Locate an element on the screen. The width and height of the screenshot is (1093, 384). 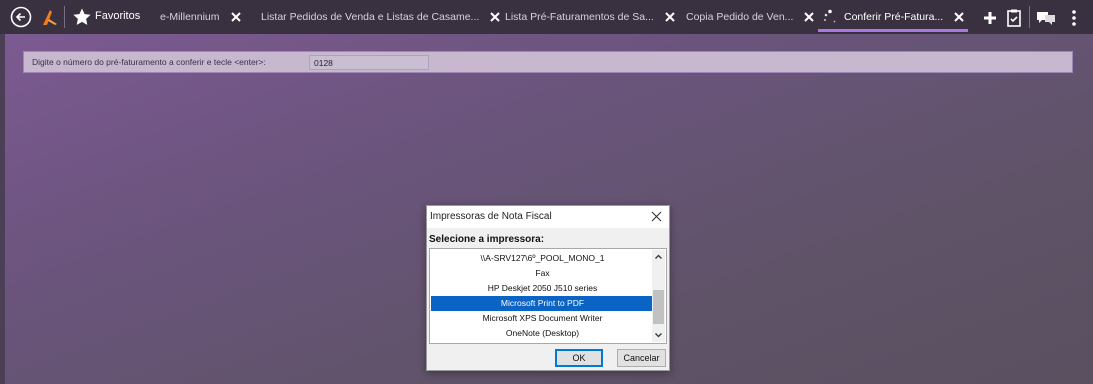
scrollbar-thumb is located at coordinates (658, 307).